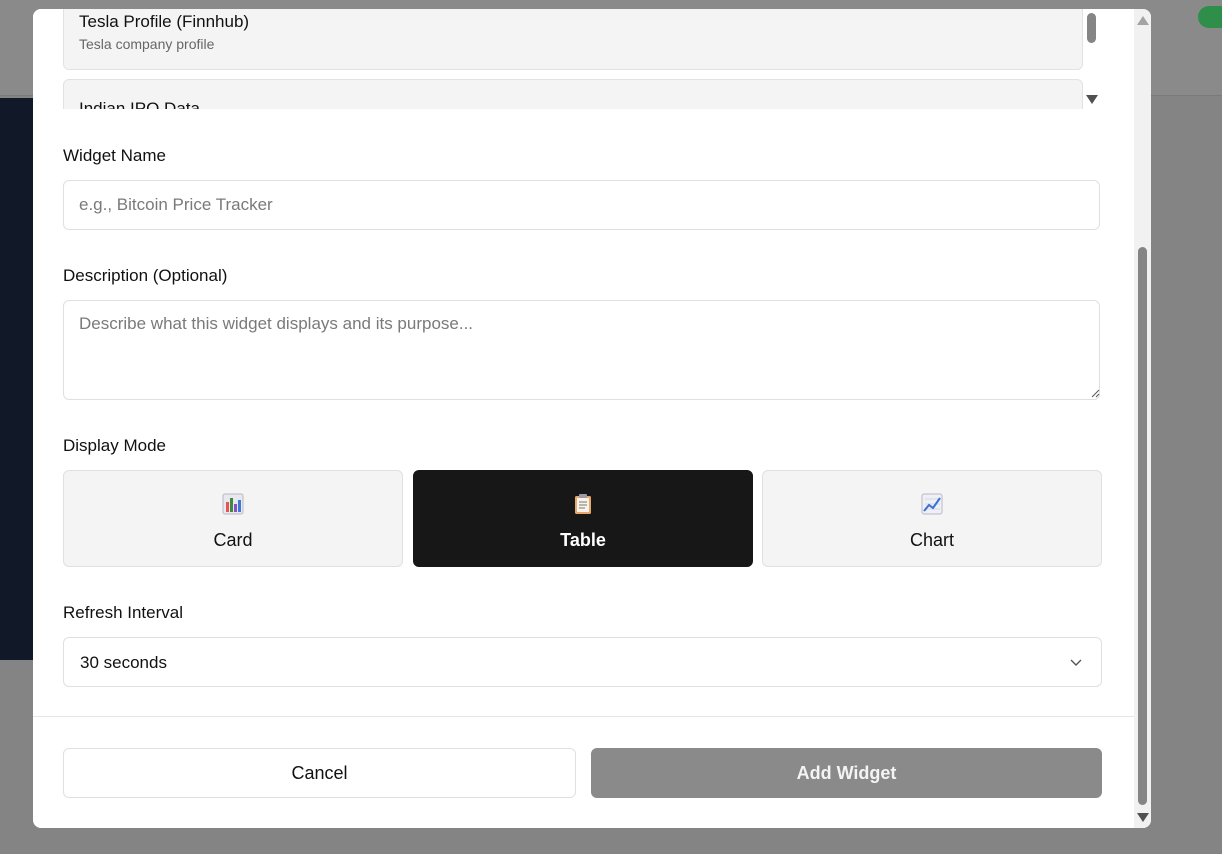 This screenshot has width=1222, height=854. Describe the element at coordinates (932, 504) in the screenshot. I see `line-chart-icon` at that location.